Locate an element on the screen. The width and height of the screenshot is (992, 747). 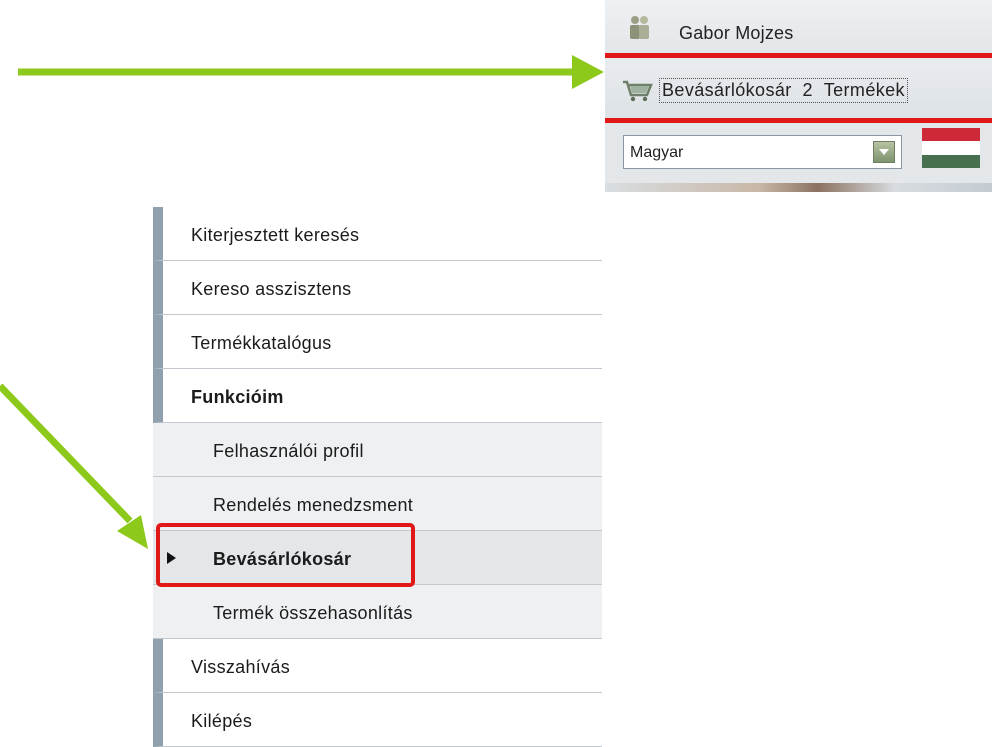
user-row: Gabor Mojzes is located at coordinates (798, 27).